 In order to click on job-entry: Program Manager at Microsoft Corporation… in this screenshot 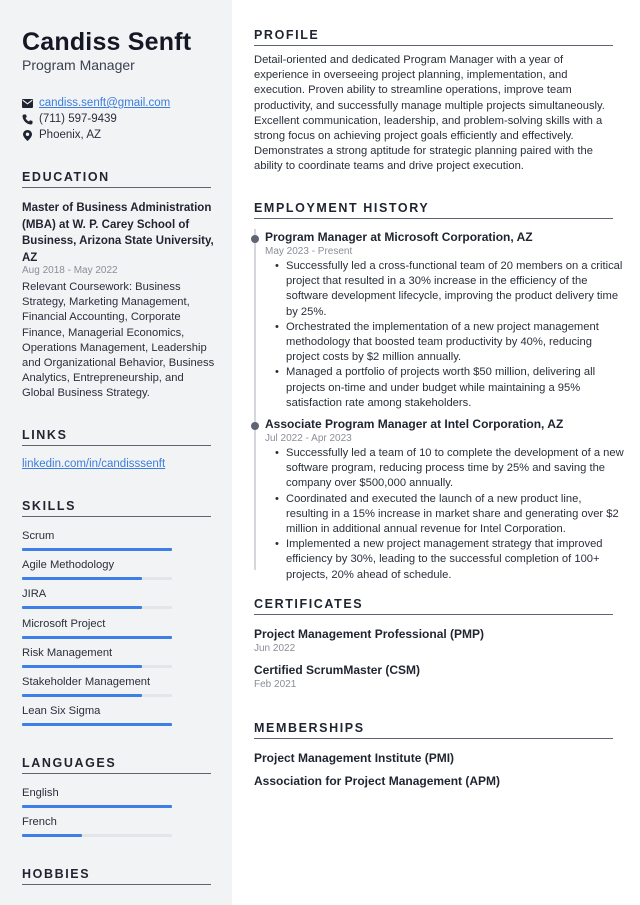, I will do `click(437, 320)`.